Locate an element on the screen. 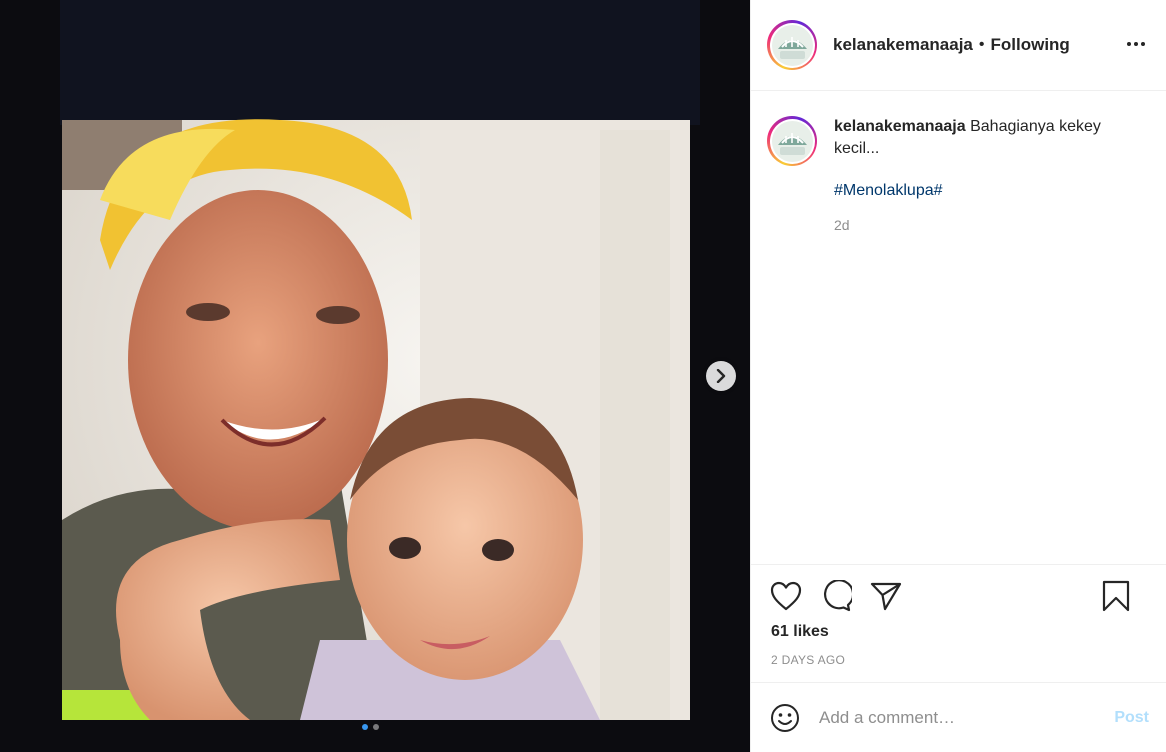 The image size is (1166, 752). more-horizontal-icon is located at coordinates (1136, 44).